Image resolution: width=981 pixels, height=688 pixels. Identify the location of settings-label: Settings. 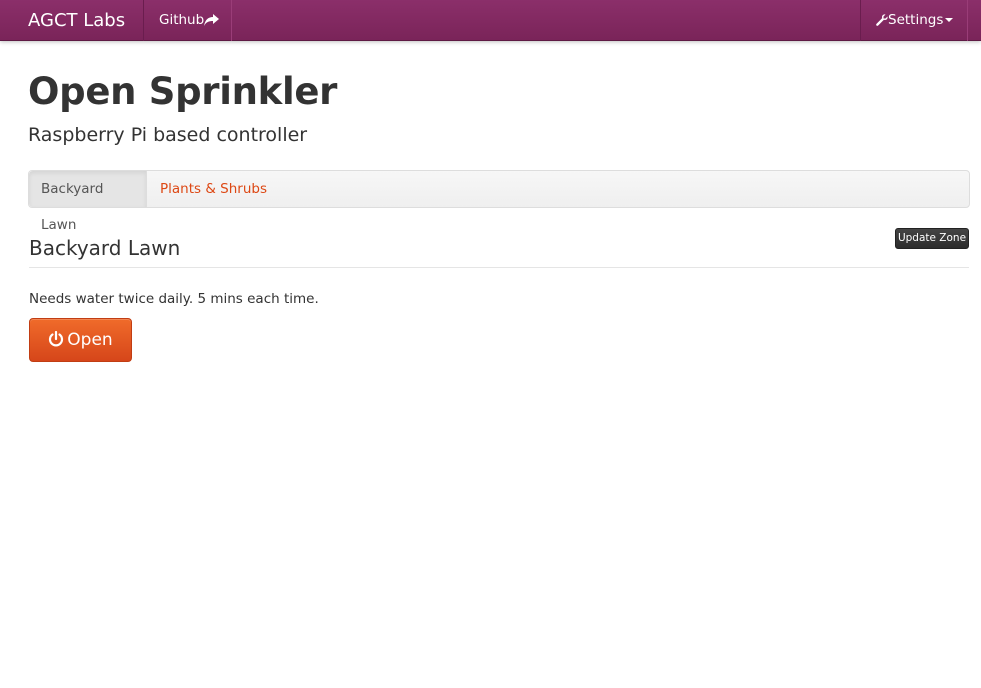
(916, 20).